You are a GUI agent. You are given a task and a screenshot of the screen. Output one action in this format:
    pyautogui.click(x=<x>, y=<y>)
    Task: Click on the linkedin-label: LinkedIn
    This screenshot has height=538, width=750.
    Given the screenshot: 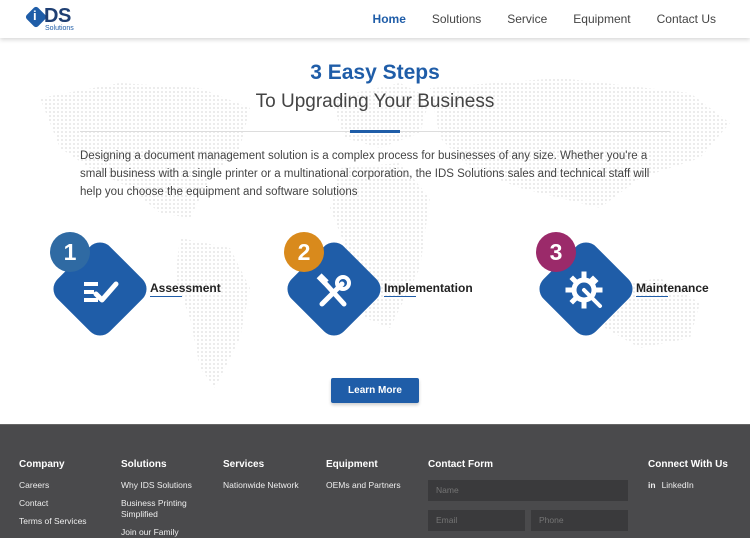 What is the action you would take?
    pyautogui.click(x=677, y=485)
    